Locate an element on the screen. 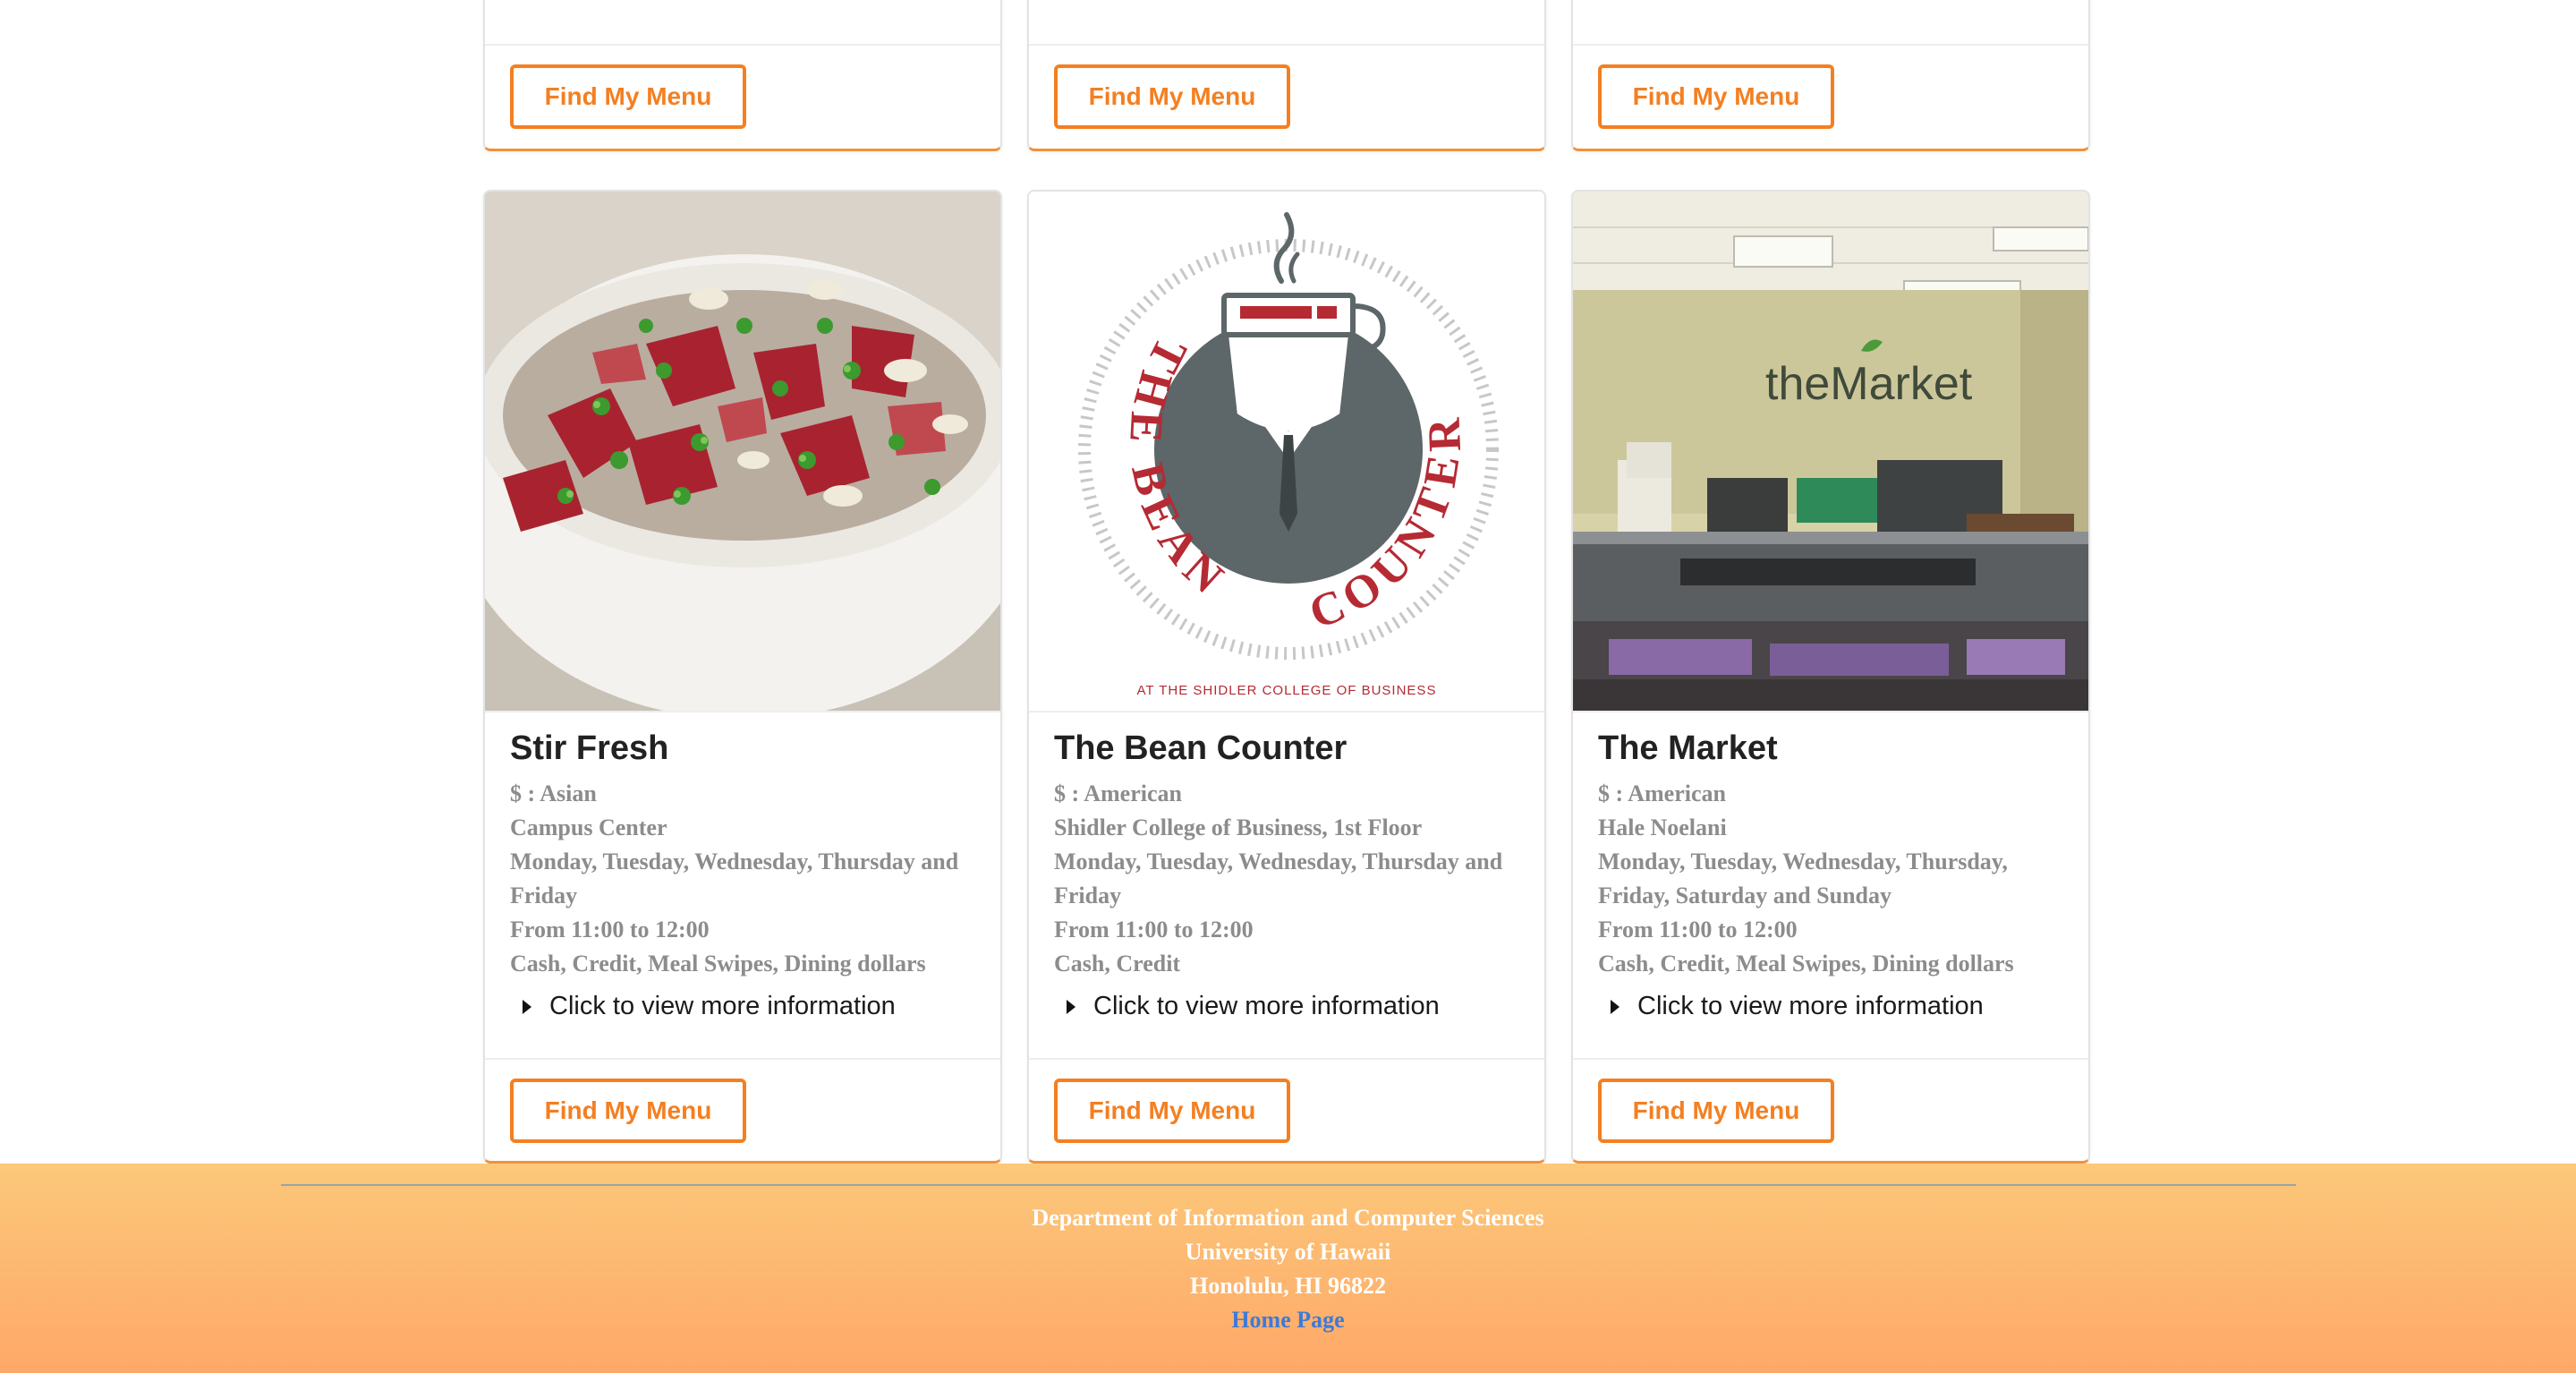 The image size is (2576, 1373). vendor-name: The Market is located at coordinates (1688, 748).